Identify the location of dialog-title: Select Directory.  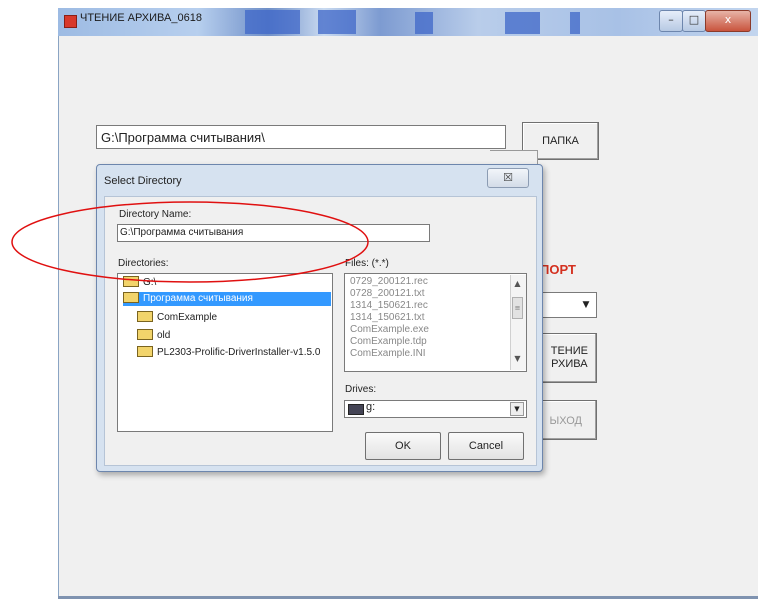
(143, 181).